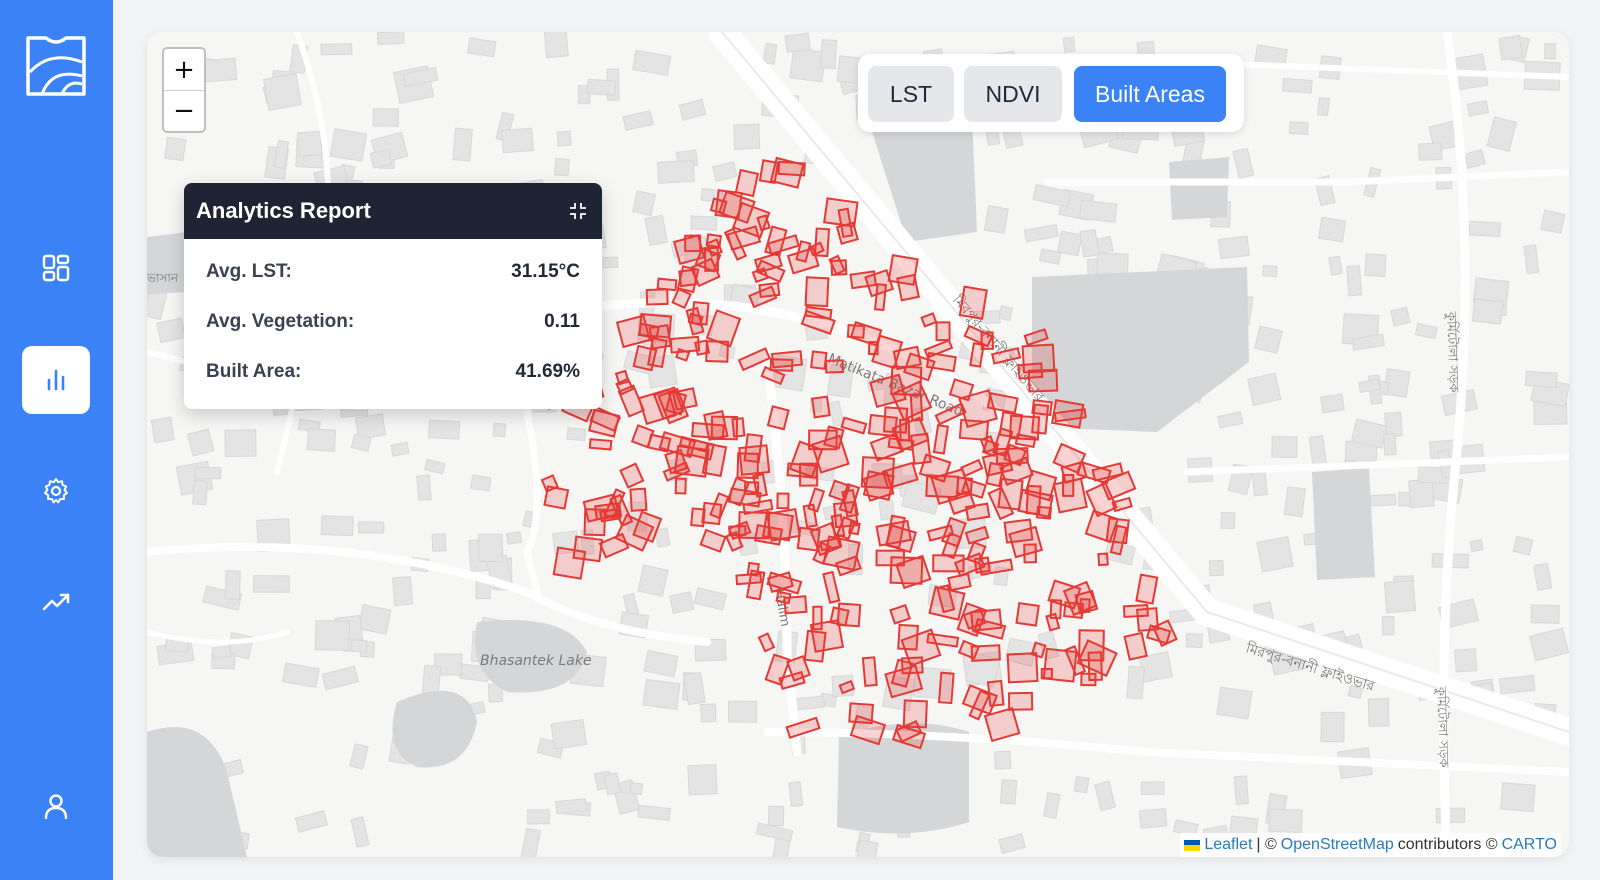  What do you see at coordinates (184, 110) in the screenshot?
I see `zoom-out-button: −` at bounding box center [184, 110].